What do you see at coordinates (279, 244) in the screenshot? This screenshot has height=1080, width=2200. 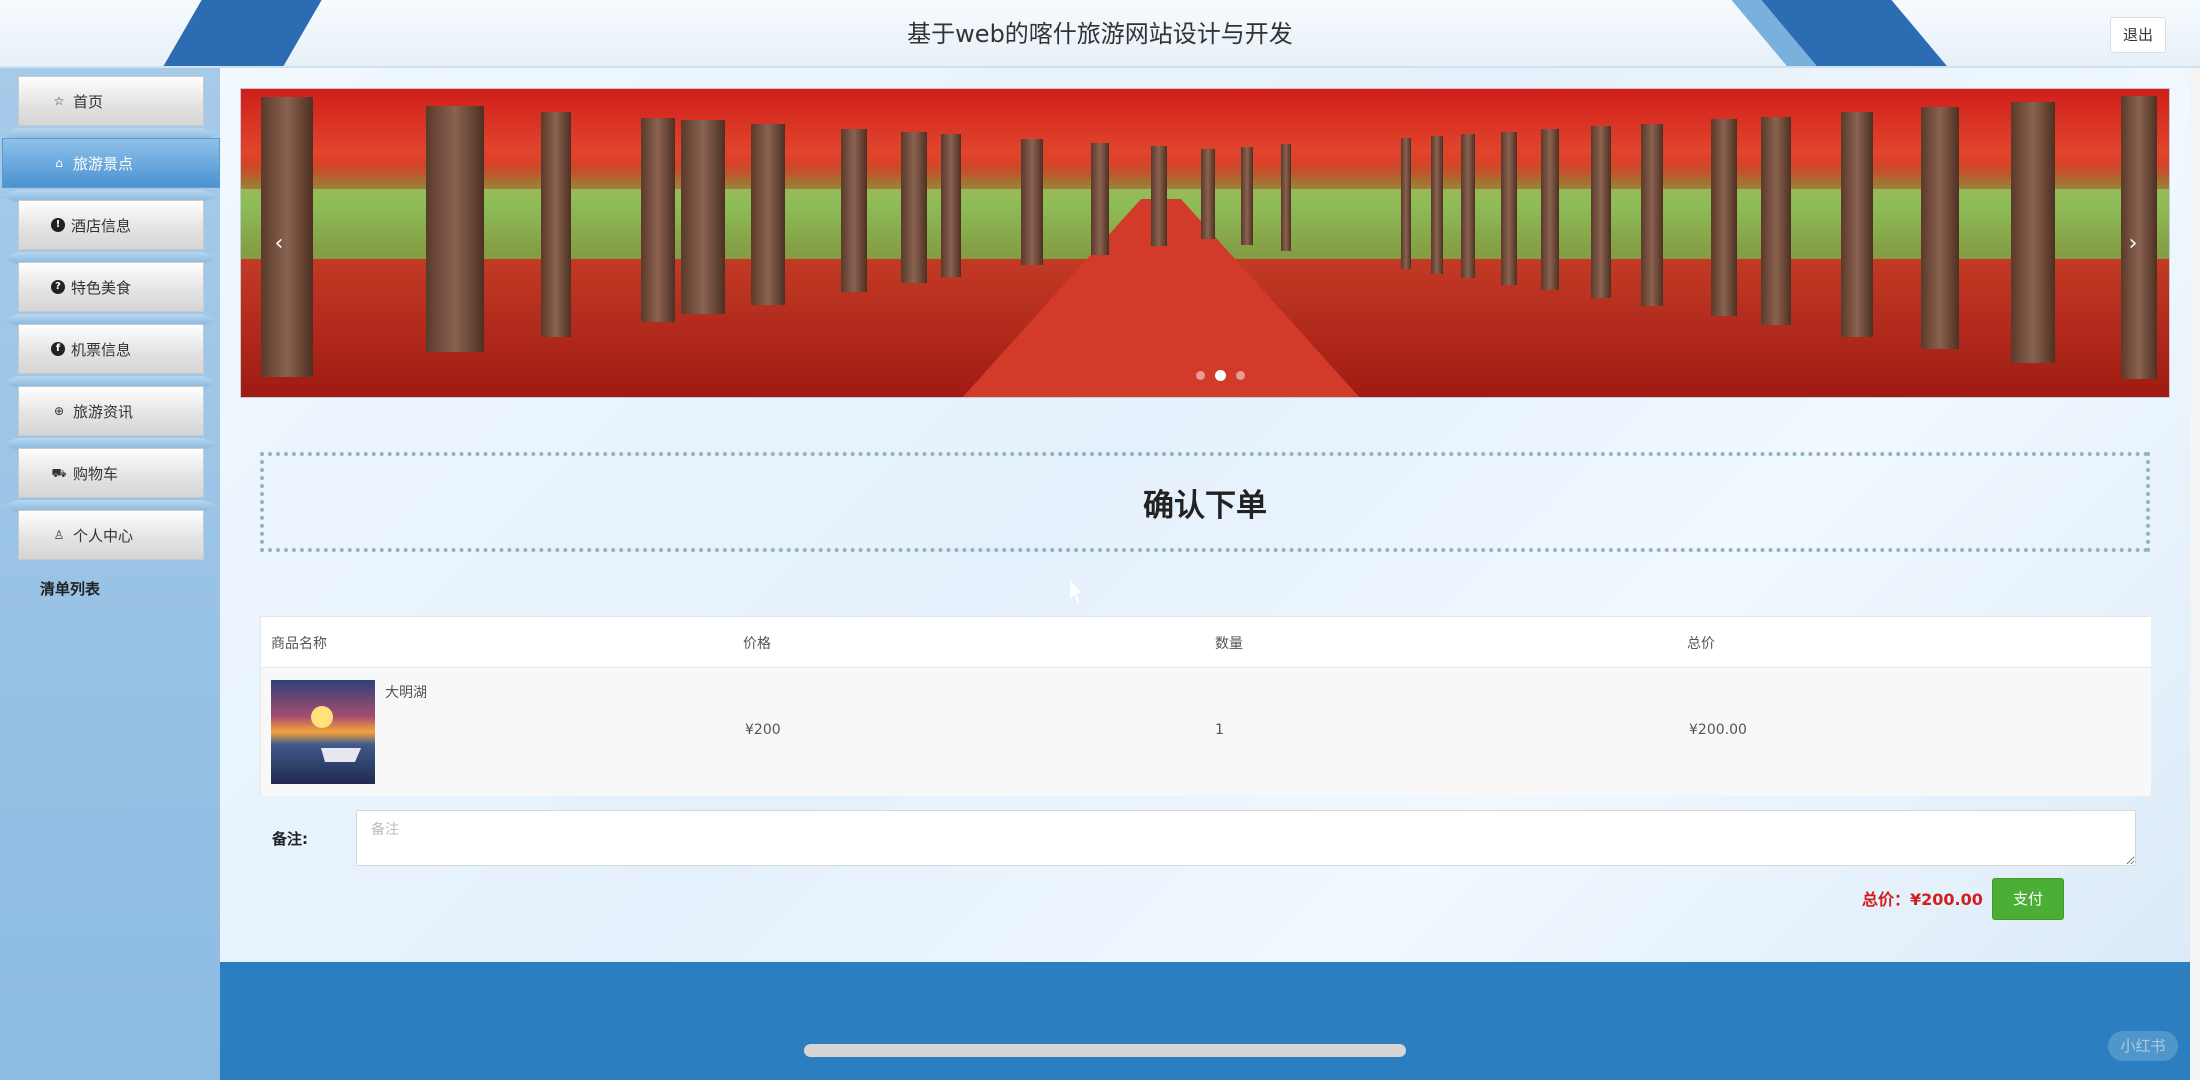 I see `carousel-prev-arrow: ‹` at bounding box center [279, 244].